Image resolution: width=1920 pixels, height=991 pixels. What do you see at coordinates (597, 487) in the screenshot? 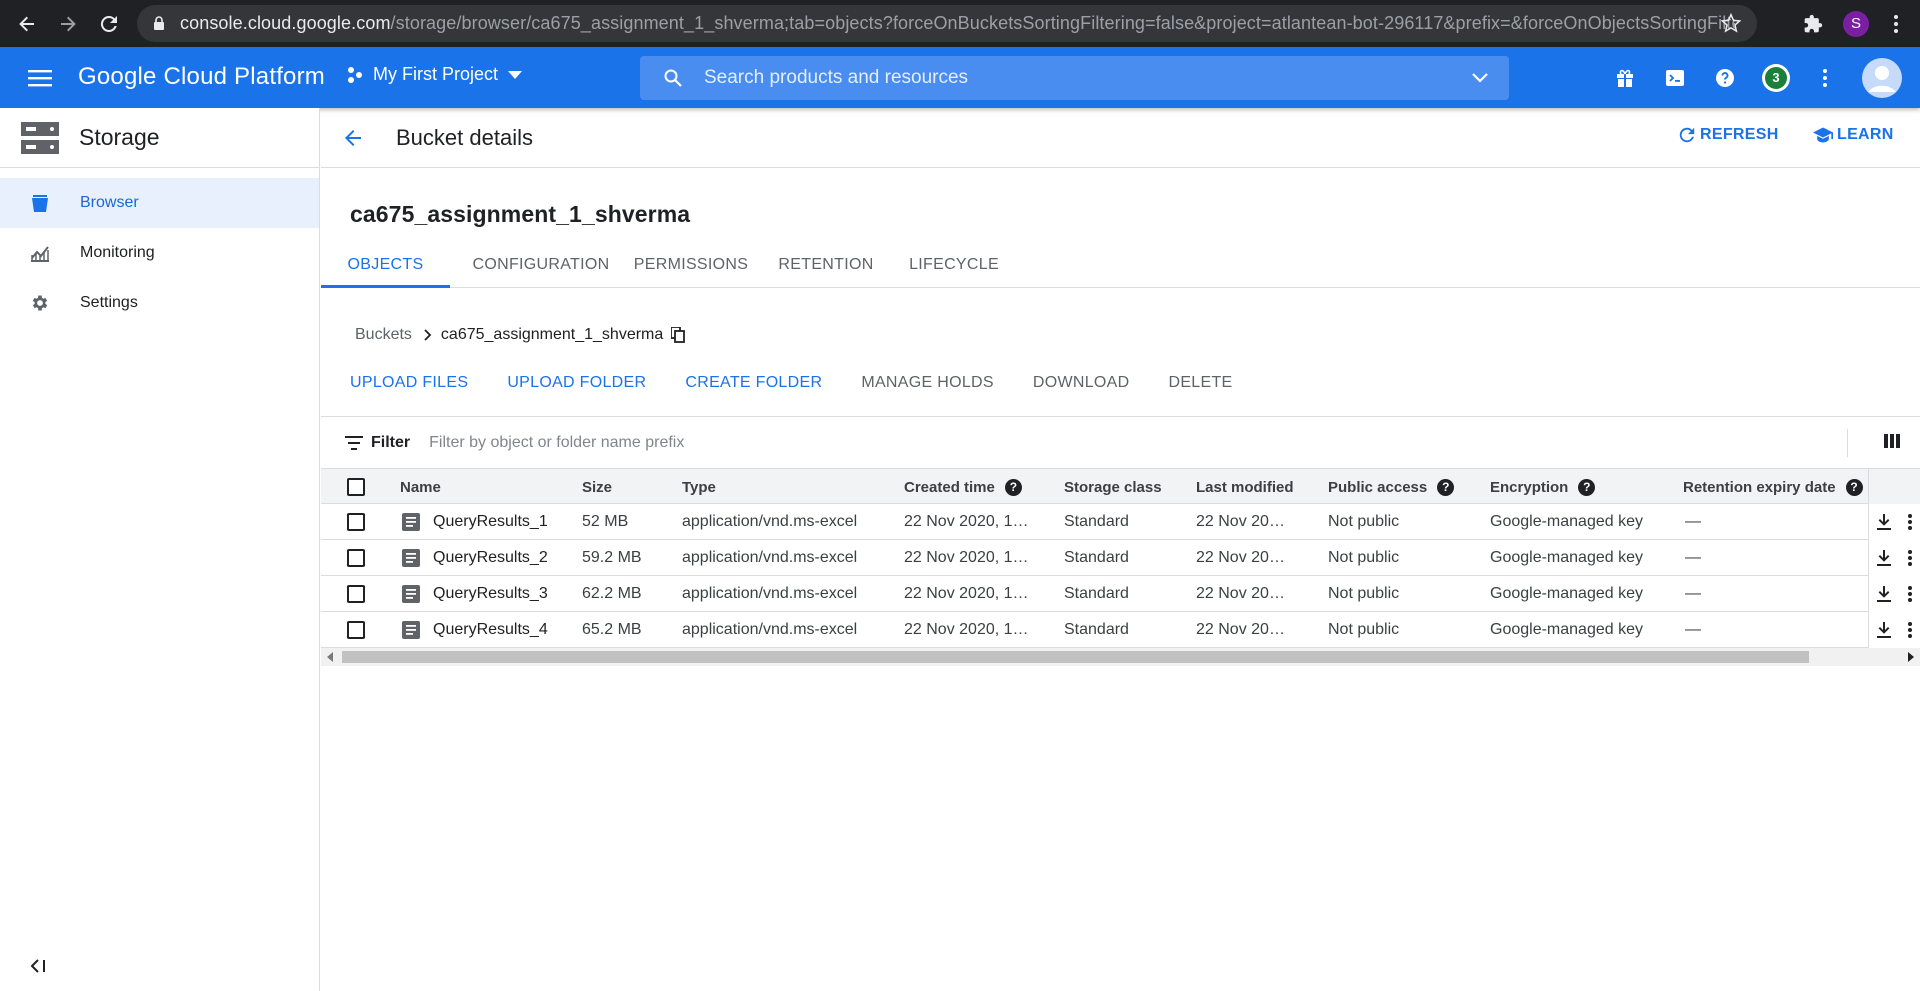
I see `column-header-size: Size` at bounding box center [597, 487].